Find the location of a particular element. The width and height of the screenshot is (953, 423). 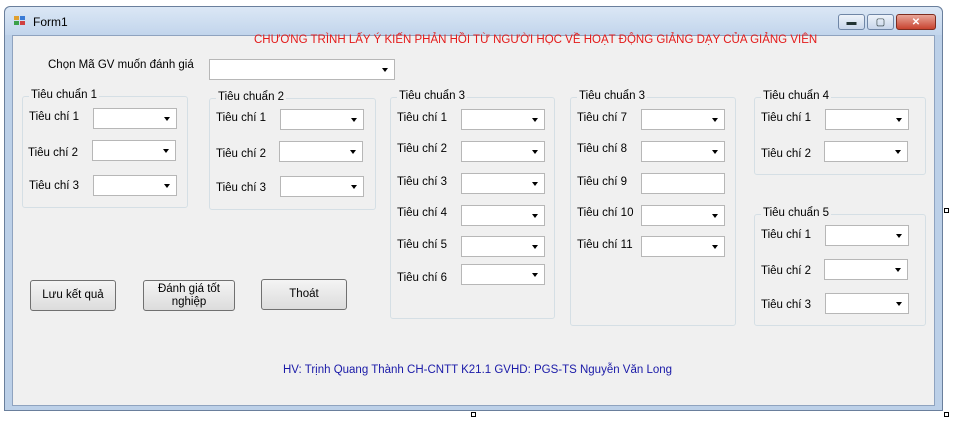

criterion-label: Tiêu chí 7 is located at coordinates (602, 118).